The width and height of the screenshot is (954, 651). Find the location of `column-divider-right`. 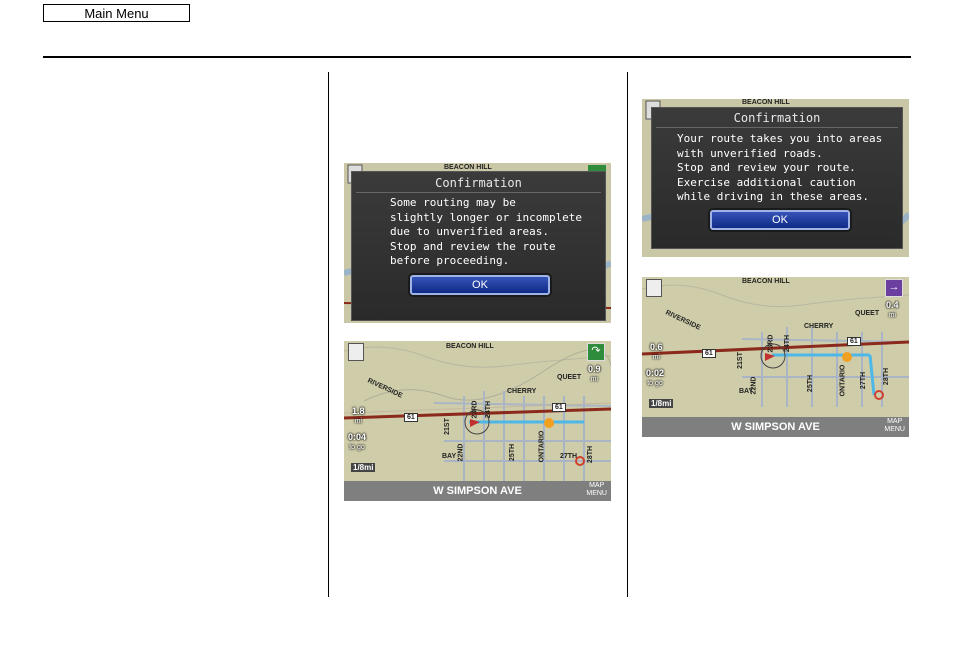

column-divider-right is located at coordinates (627, 334).